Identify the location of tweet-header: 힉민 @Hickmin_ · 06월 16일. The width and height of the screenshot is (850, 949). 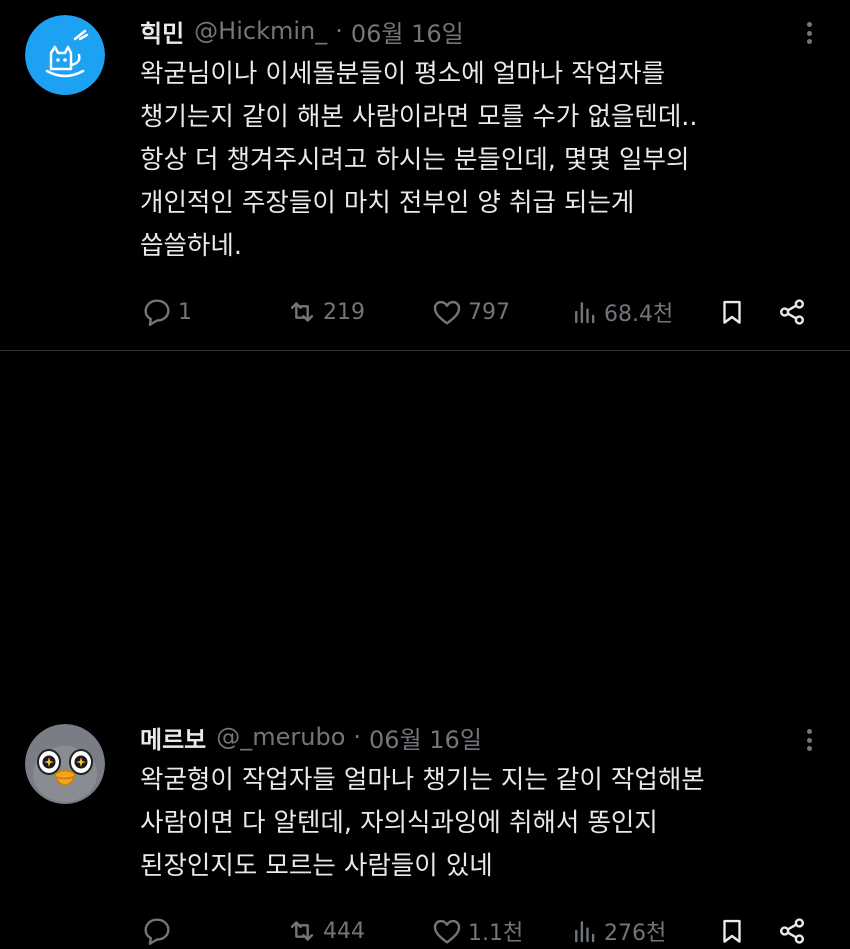
(302, 31).